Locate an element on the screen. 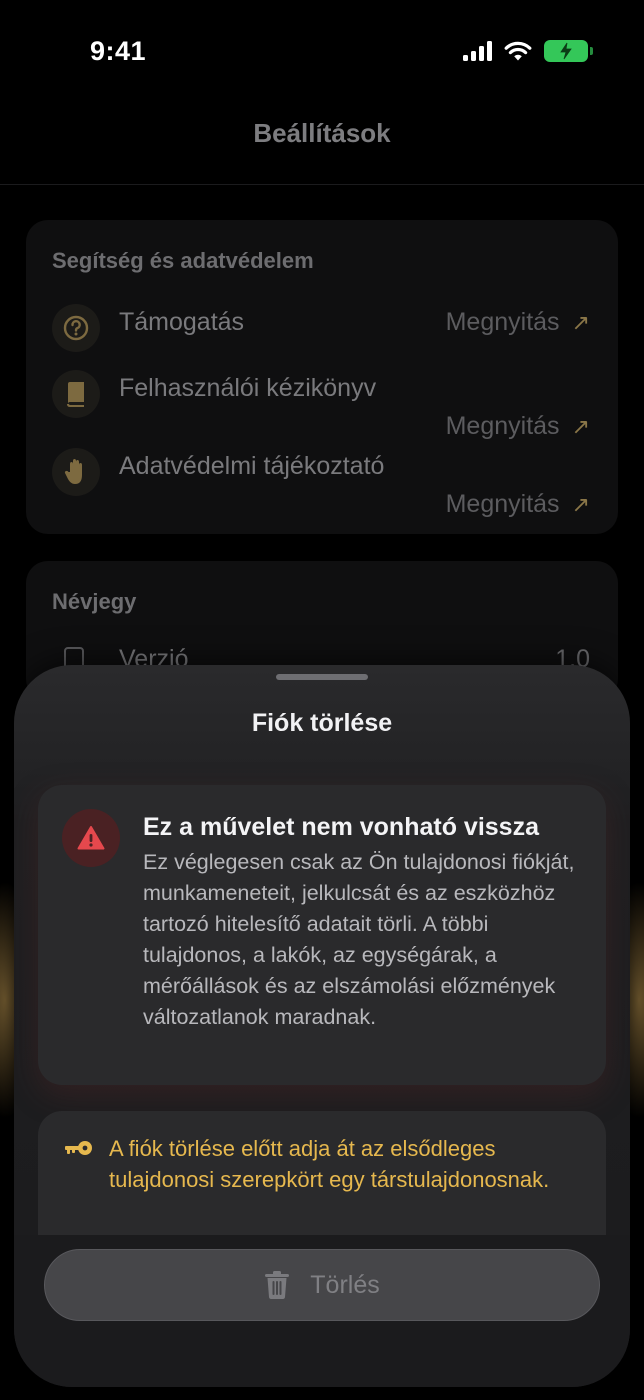  privacy-policy-open-label: Megnyitás is located at coordinates (502, 504).